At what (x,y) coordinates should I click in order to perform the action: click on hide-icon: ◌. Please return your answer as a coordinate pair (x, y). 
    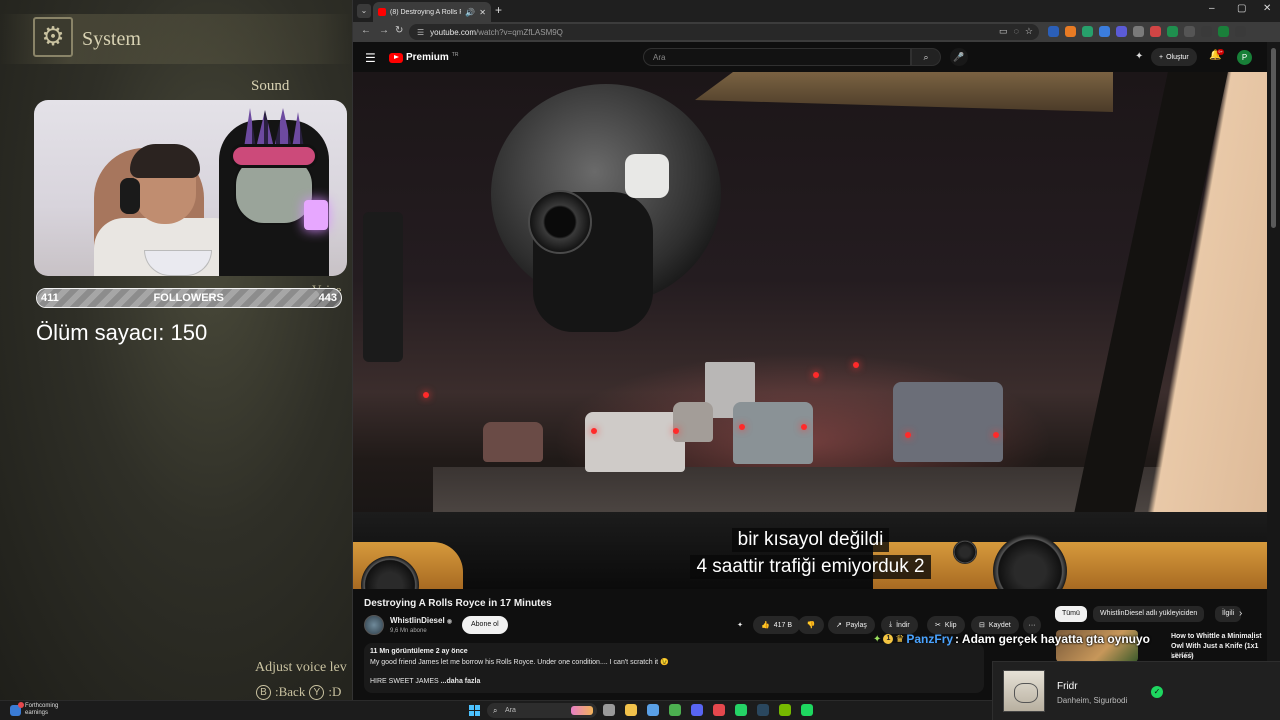
    Looking at the image, I should click on (1016, 31).